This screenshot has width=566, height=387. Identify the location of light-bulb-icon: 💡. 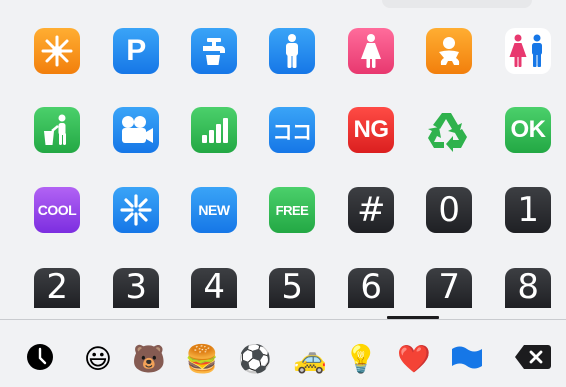
(361, 359).